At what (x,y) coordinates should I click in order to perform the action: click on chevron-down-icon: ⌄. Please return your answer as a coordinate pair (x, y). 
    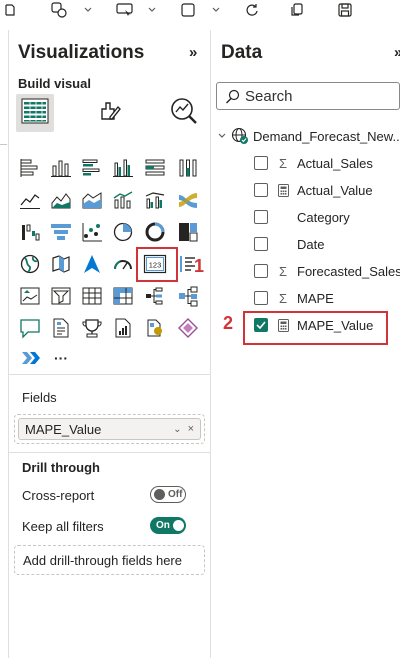
    Looking at the image, I should click on (177, 429).